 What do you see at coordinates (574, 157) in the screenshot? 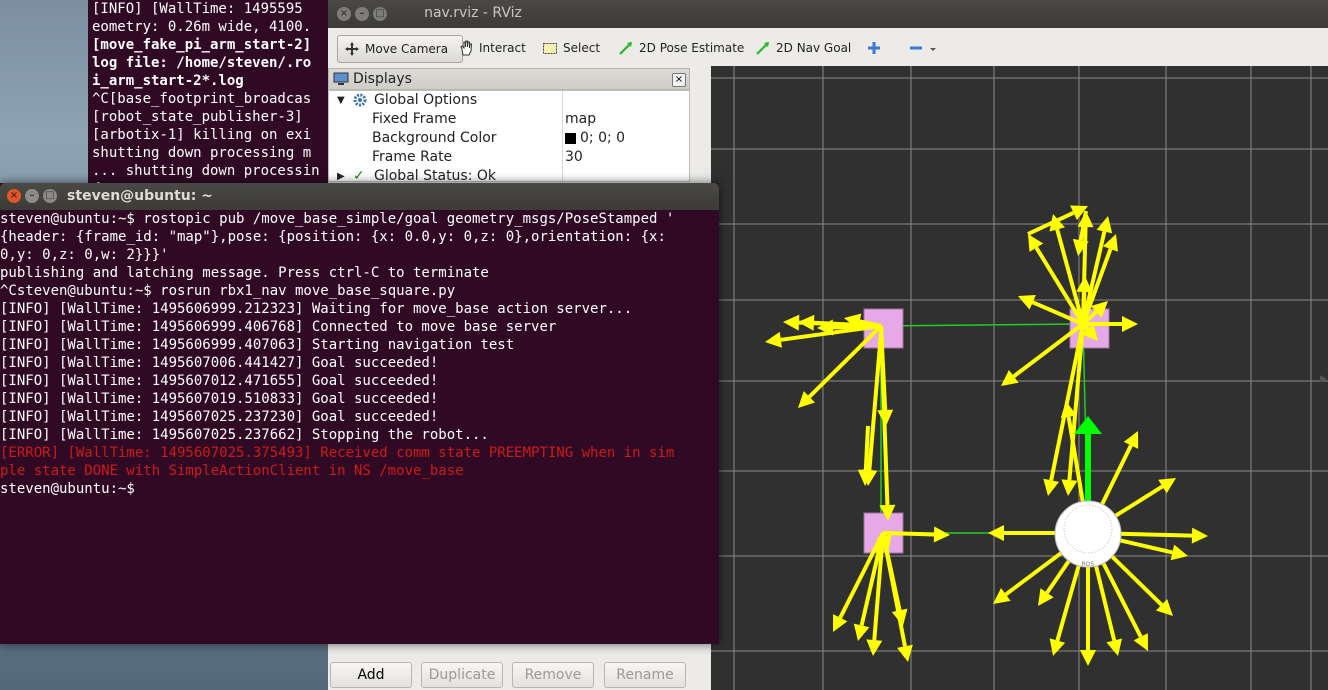
I see `frame-rate-value: 30` at bounding box center [574, 157].